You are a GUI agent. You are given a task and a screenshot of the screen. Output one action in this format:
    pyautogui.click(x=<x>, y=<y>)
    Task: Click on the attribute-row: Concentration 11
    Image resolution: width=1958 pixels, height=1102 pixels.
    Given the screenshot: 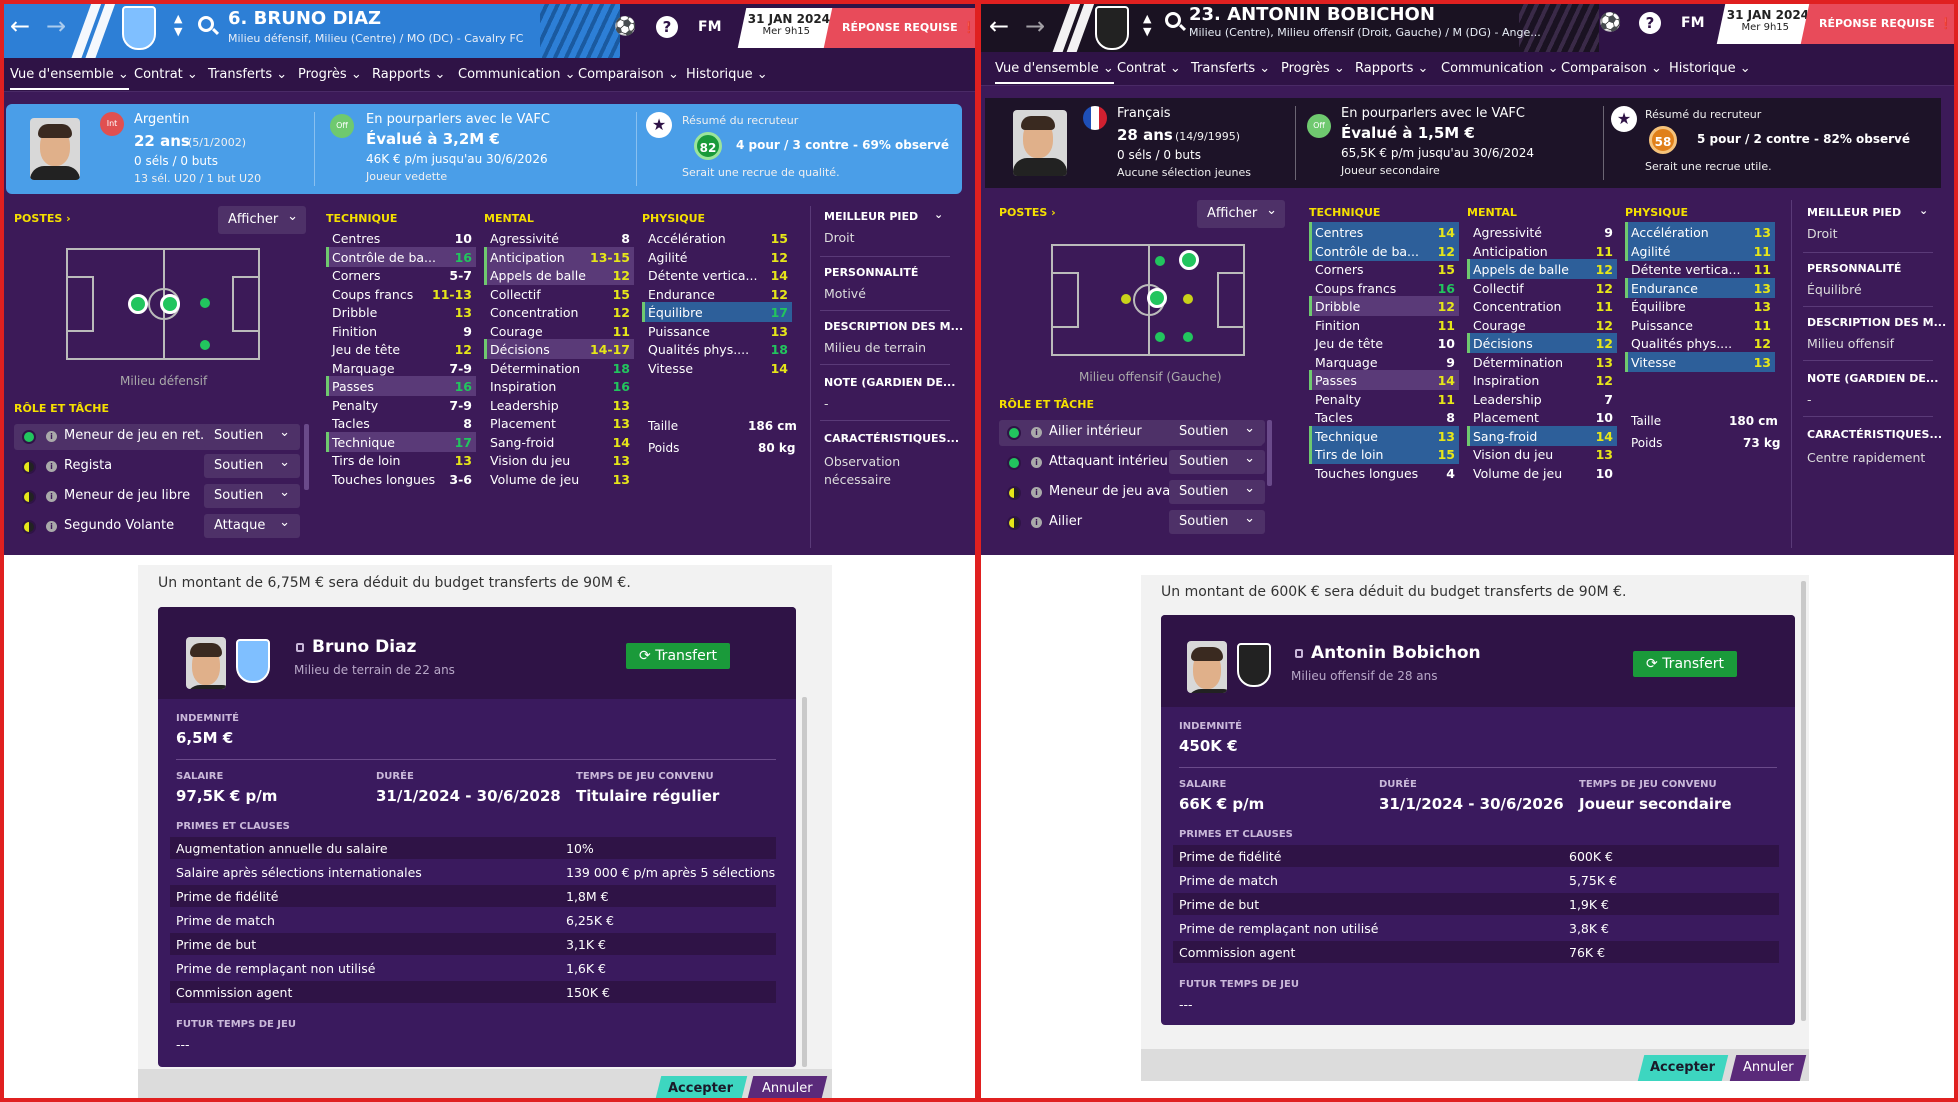 What is the action you would take?
    pyautogui.click(x=1542, y=306)
    